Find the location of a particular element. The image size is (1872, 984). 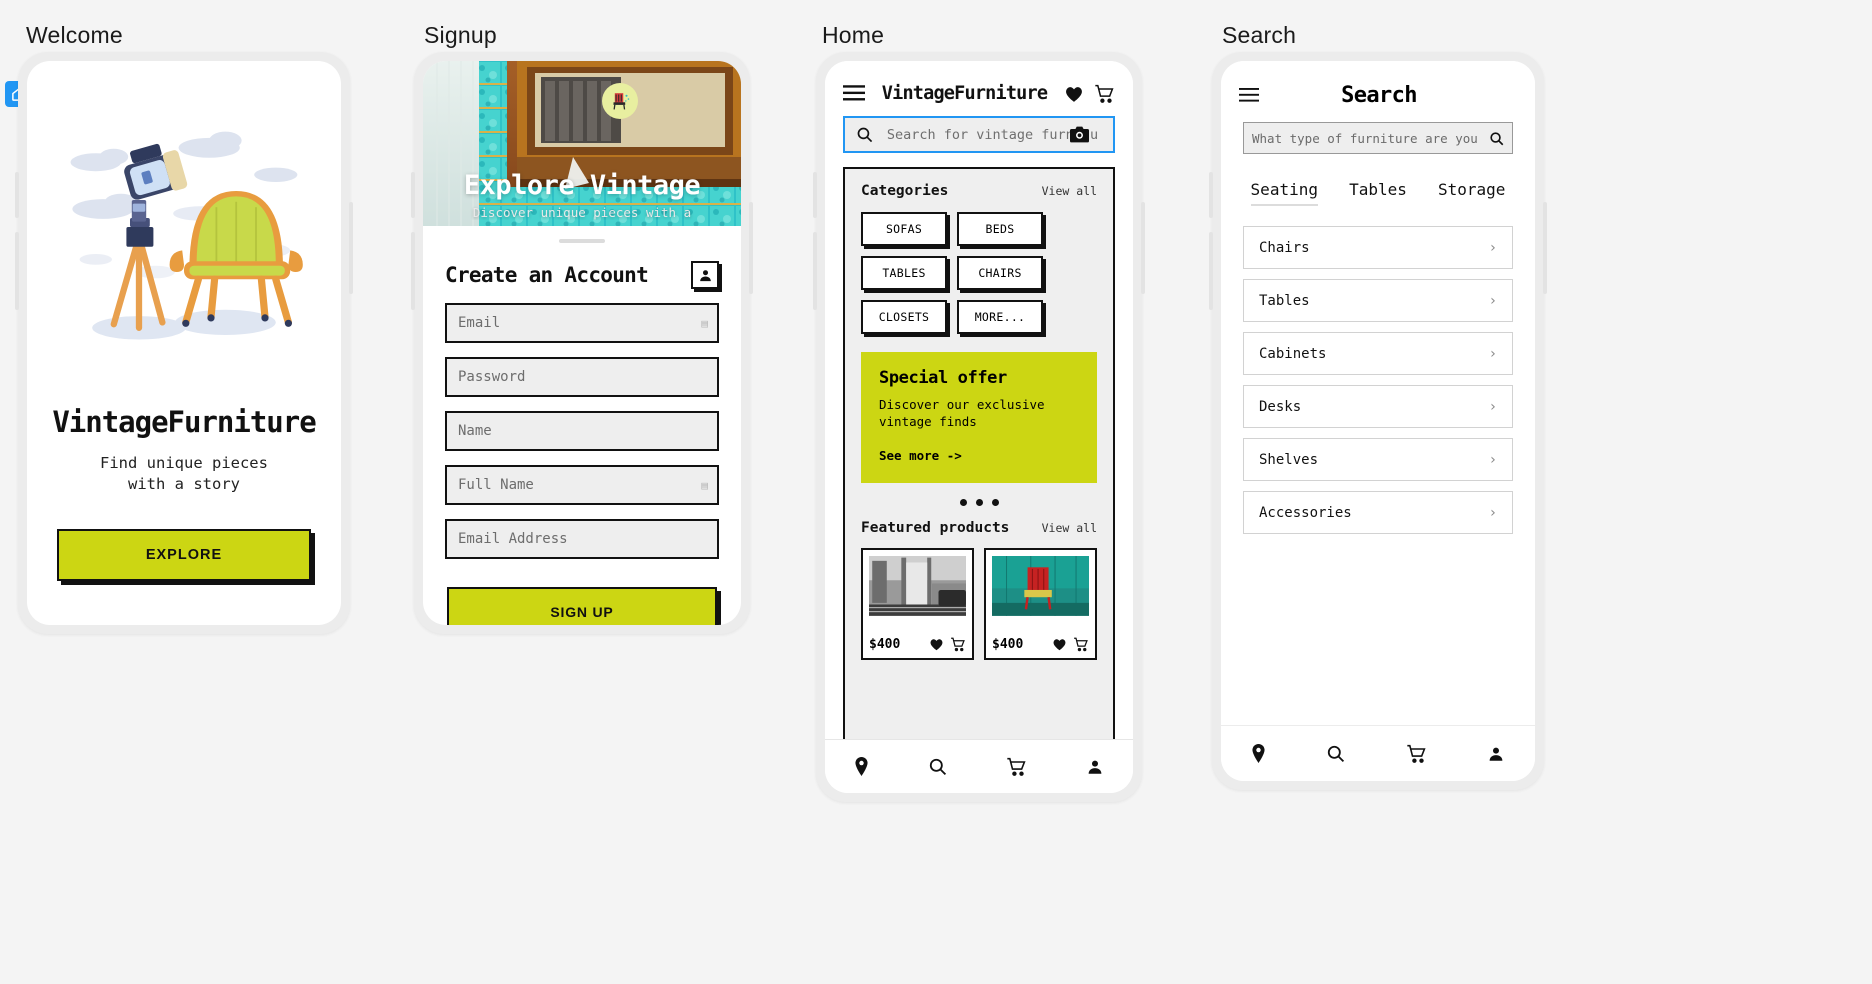

list-item-label: Chairs is located at coordinates (1284, 247).